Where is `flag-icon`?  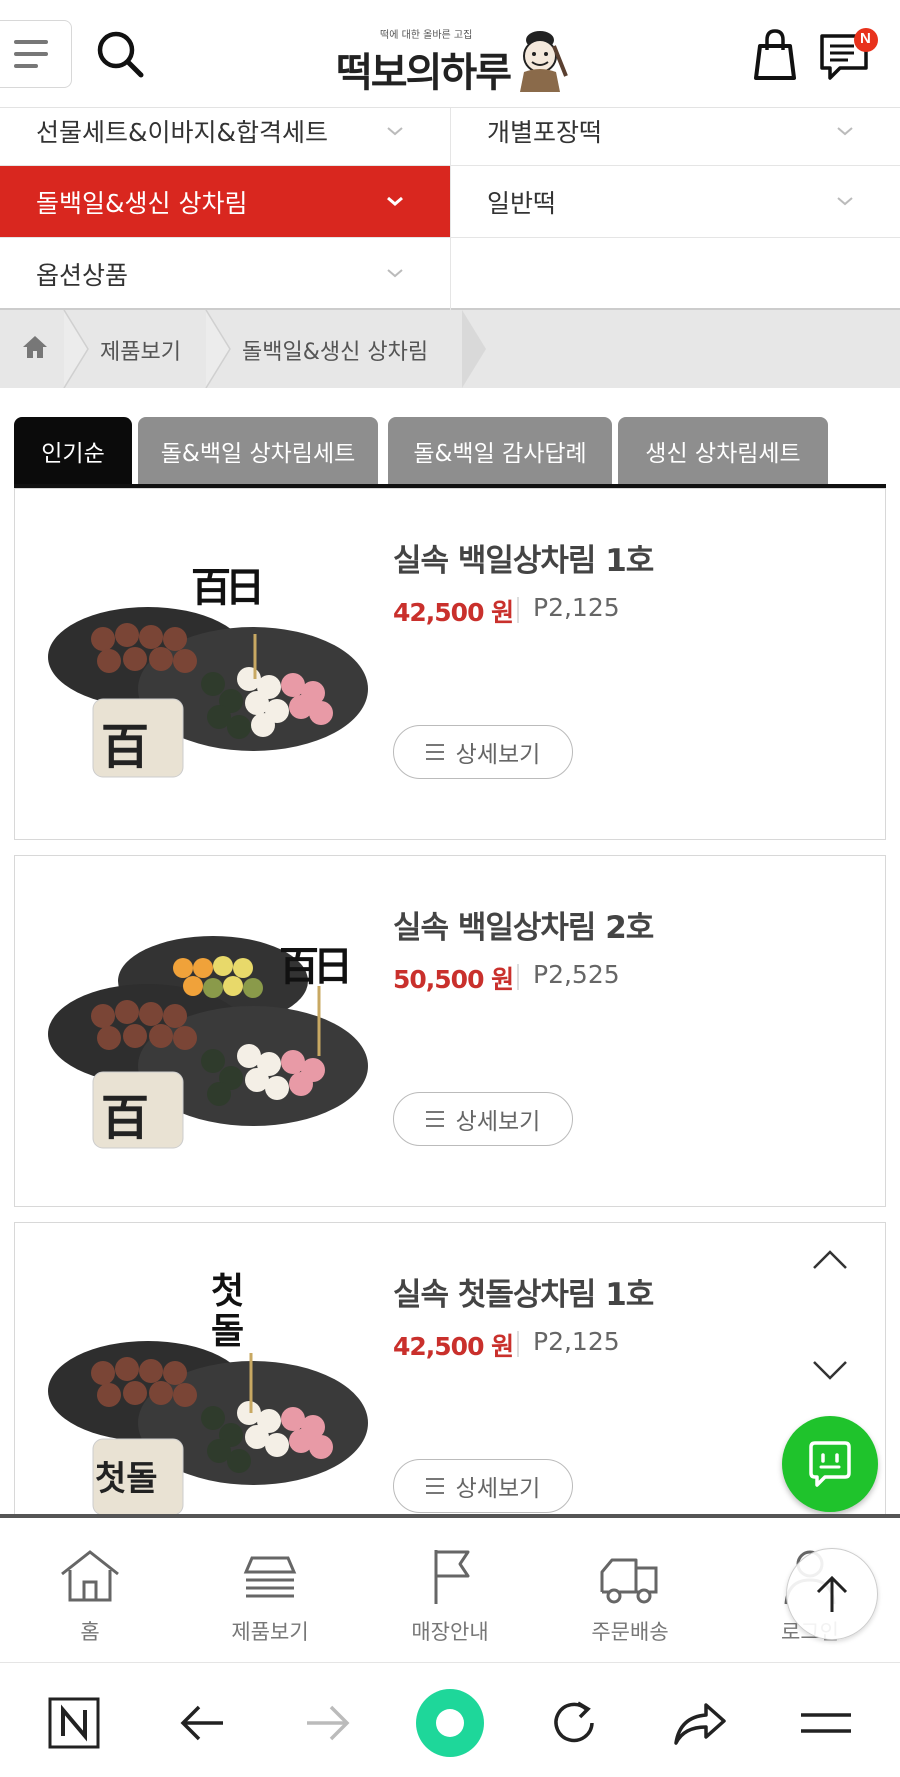
flag-icon is located at coordinates (452, 1577).